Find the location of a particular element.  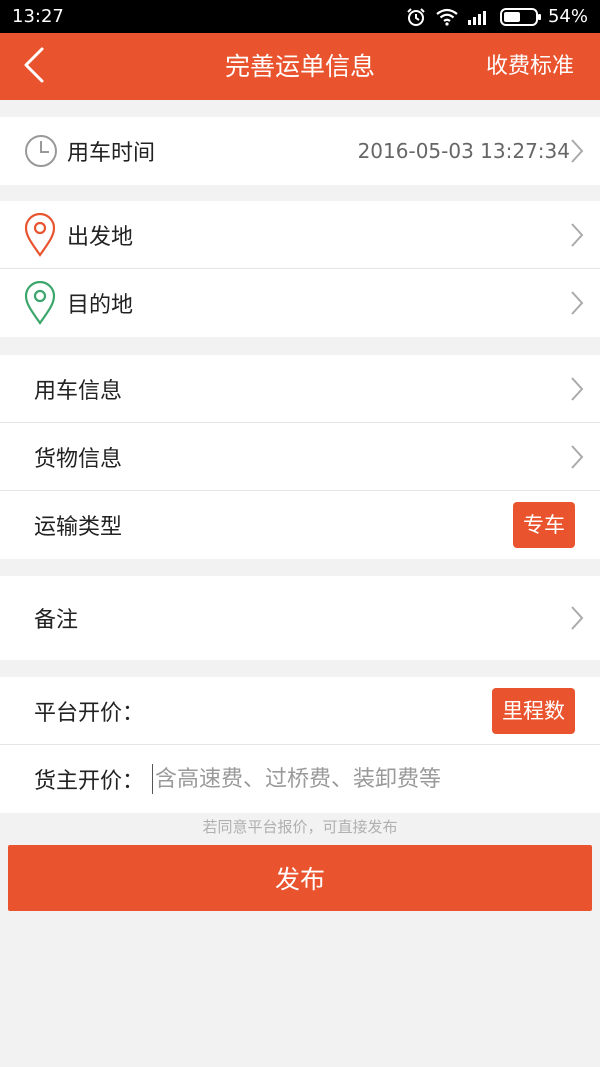

clock-icon is located at coordinates (41, 151).